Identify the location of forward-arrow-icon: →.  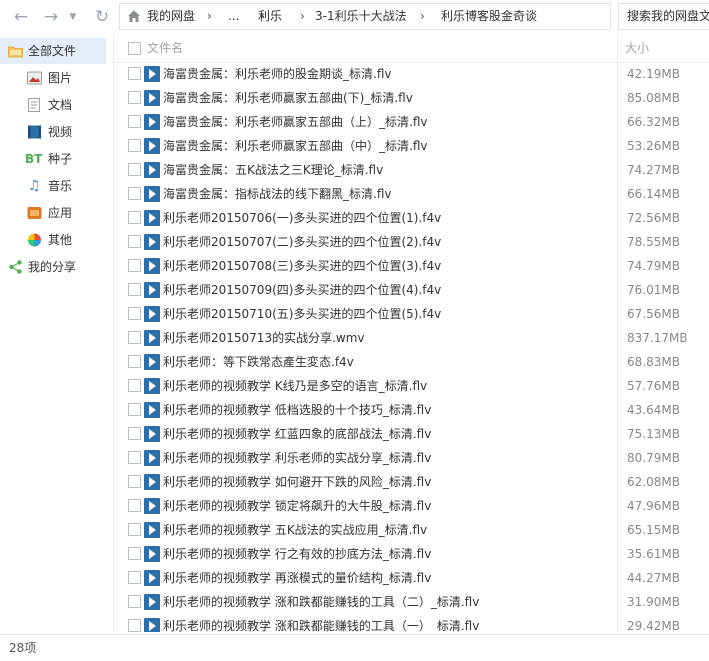
(51, 17).